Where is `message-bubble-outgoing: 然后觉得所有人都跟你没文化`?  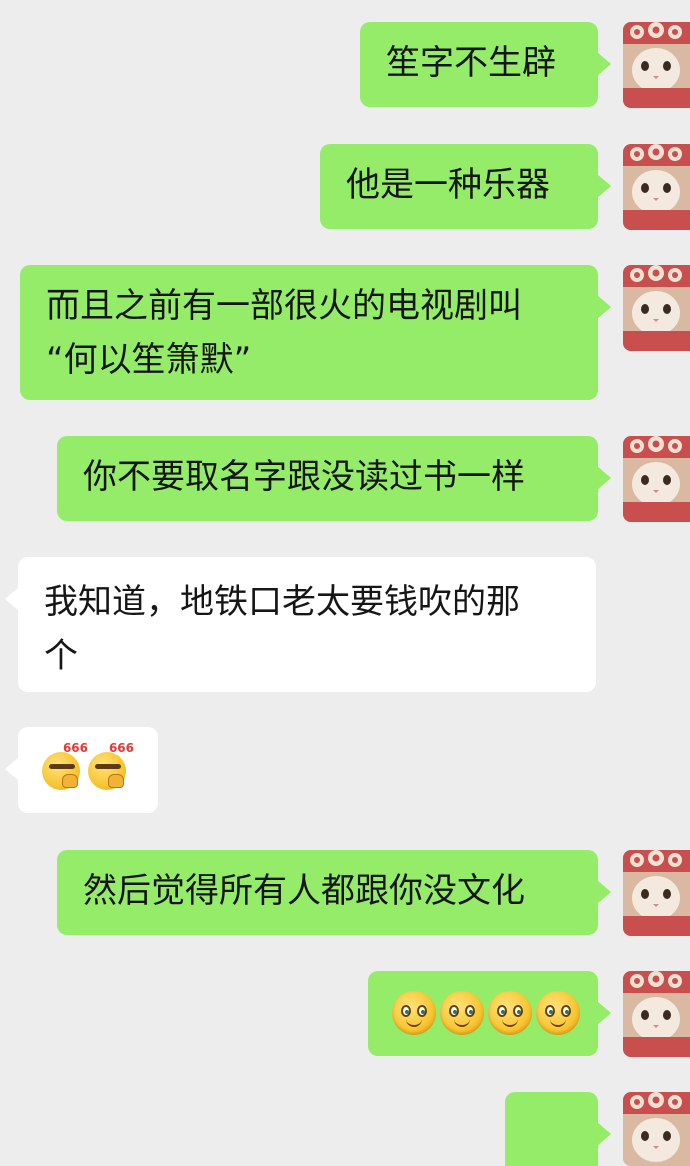 message-bubble-outgoing: 然后觉得所有人都跟你没文化 is located at coordinates (334, 892).